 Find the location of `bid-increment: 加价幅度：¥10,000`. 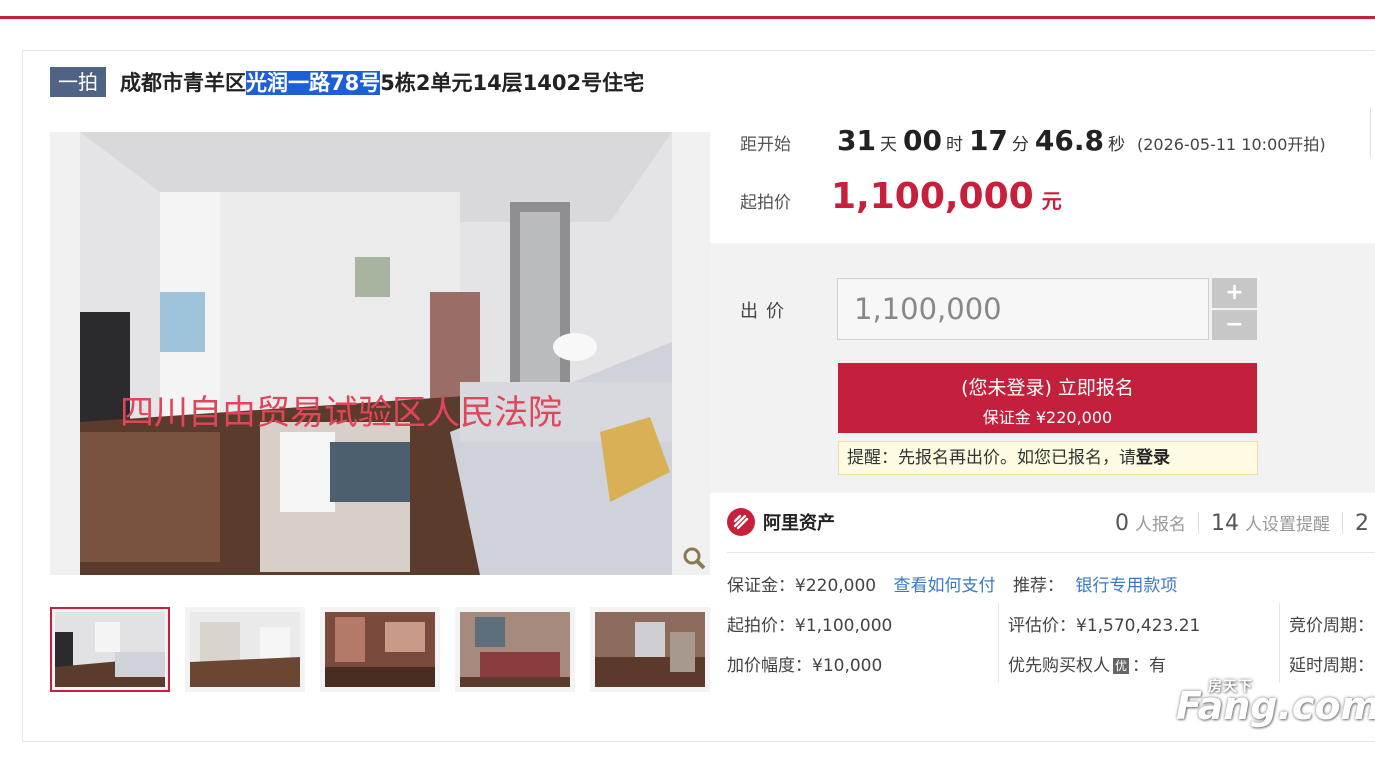

bid-increment: 加价幅度：¥10,000 is located at coordinates (805, 666).